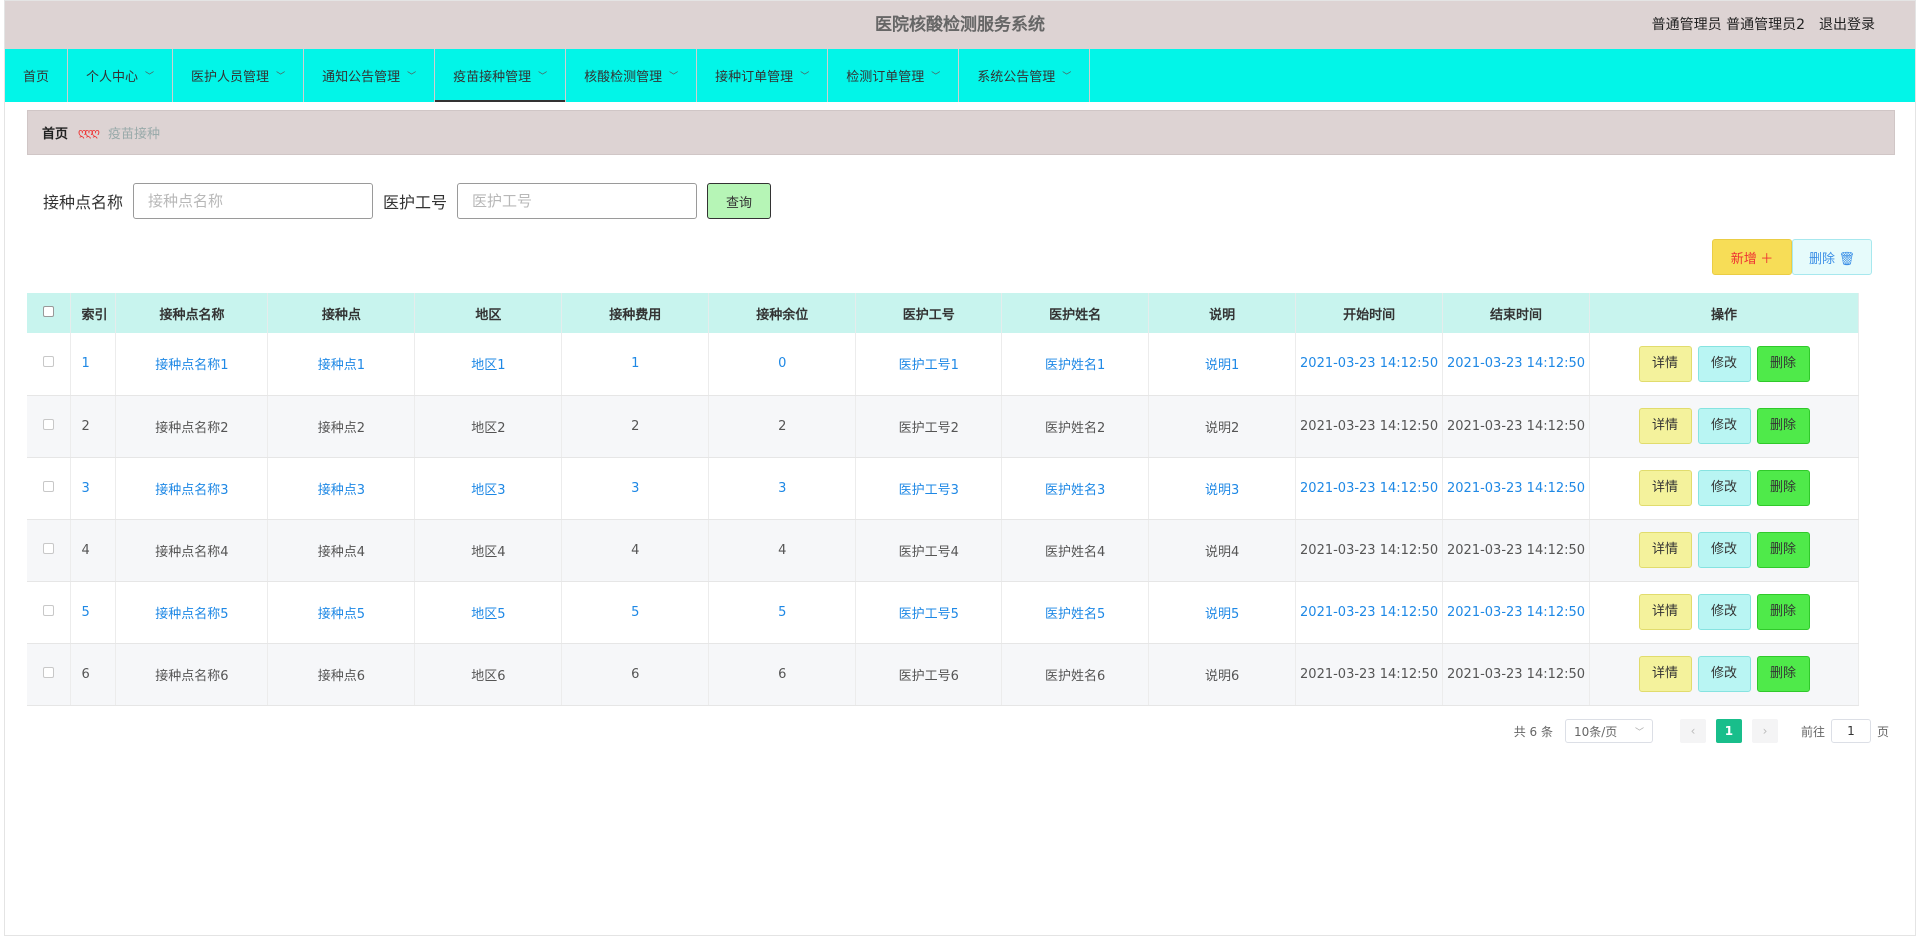 The image size is (1920, 938). I want to click on nav-item-4: 疫苗接种管理 ﹀, so click(501, 75).